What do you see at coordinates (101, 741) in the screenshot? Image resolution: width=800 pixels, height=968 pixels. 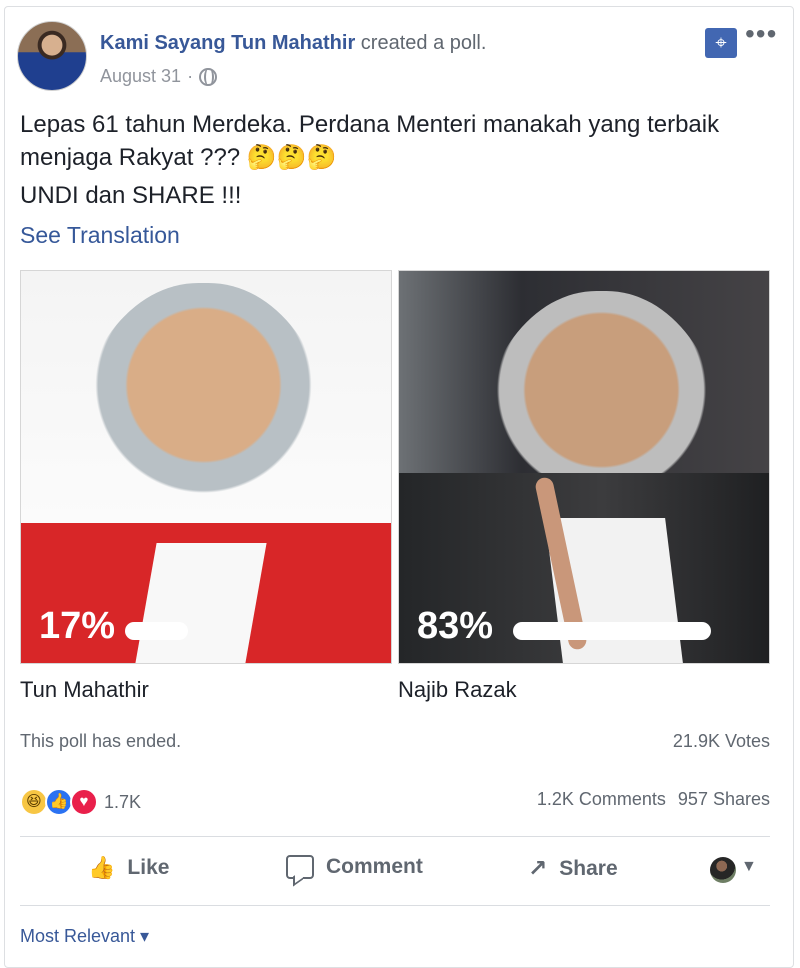 I see `poll-ended-status: This poll has ended.` at bounding box center [101, 741].